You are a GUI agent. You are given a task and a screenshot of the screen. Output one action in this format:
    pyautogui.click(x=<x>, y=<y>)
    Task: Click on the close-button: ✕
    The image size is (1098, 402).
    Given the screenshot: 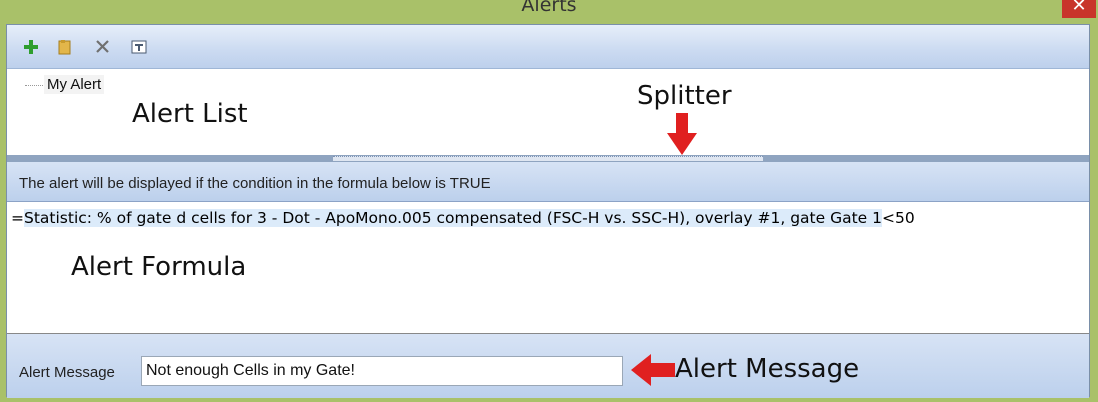 What is the action you would take?
    pyautogui.click(x=1079, y=9)
    